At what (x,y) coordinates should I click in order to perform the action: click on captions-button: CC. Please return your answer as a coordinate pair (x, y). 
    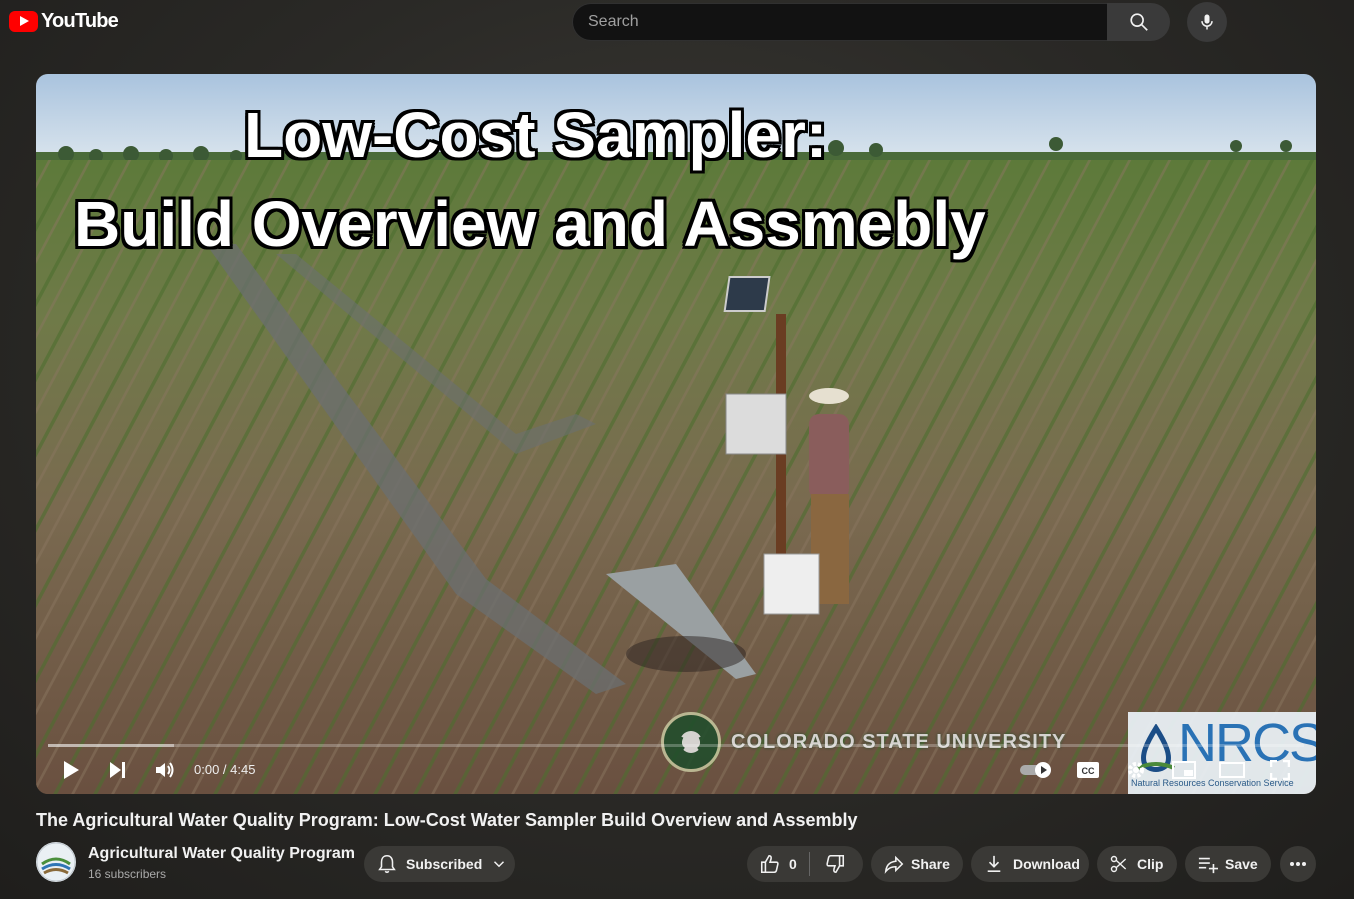
    Looking at the image, I should click on (1088, 770).